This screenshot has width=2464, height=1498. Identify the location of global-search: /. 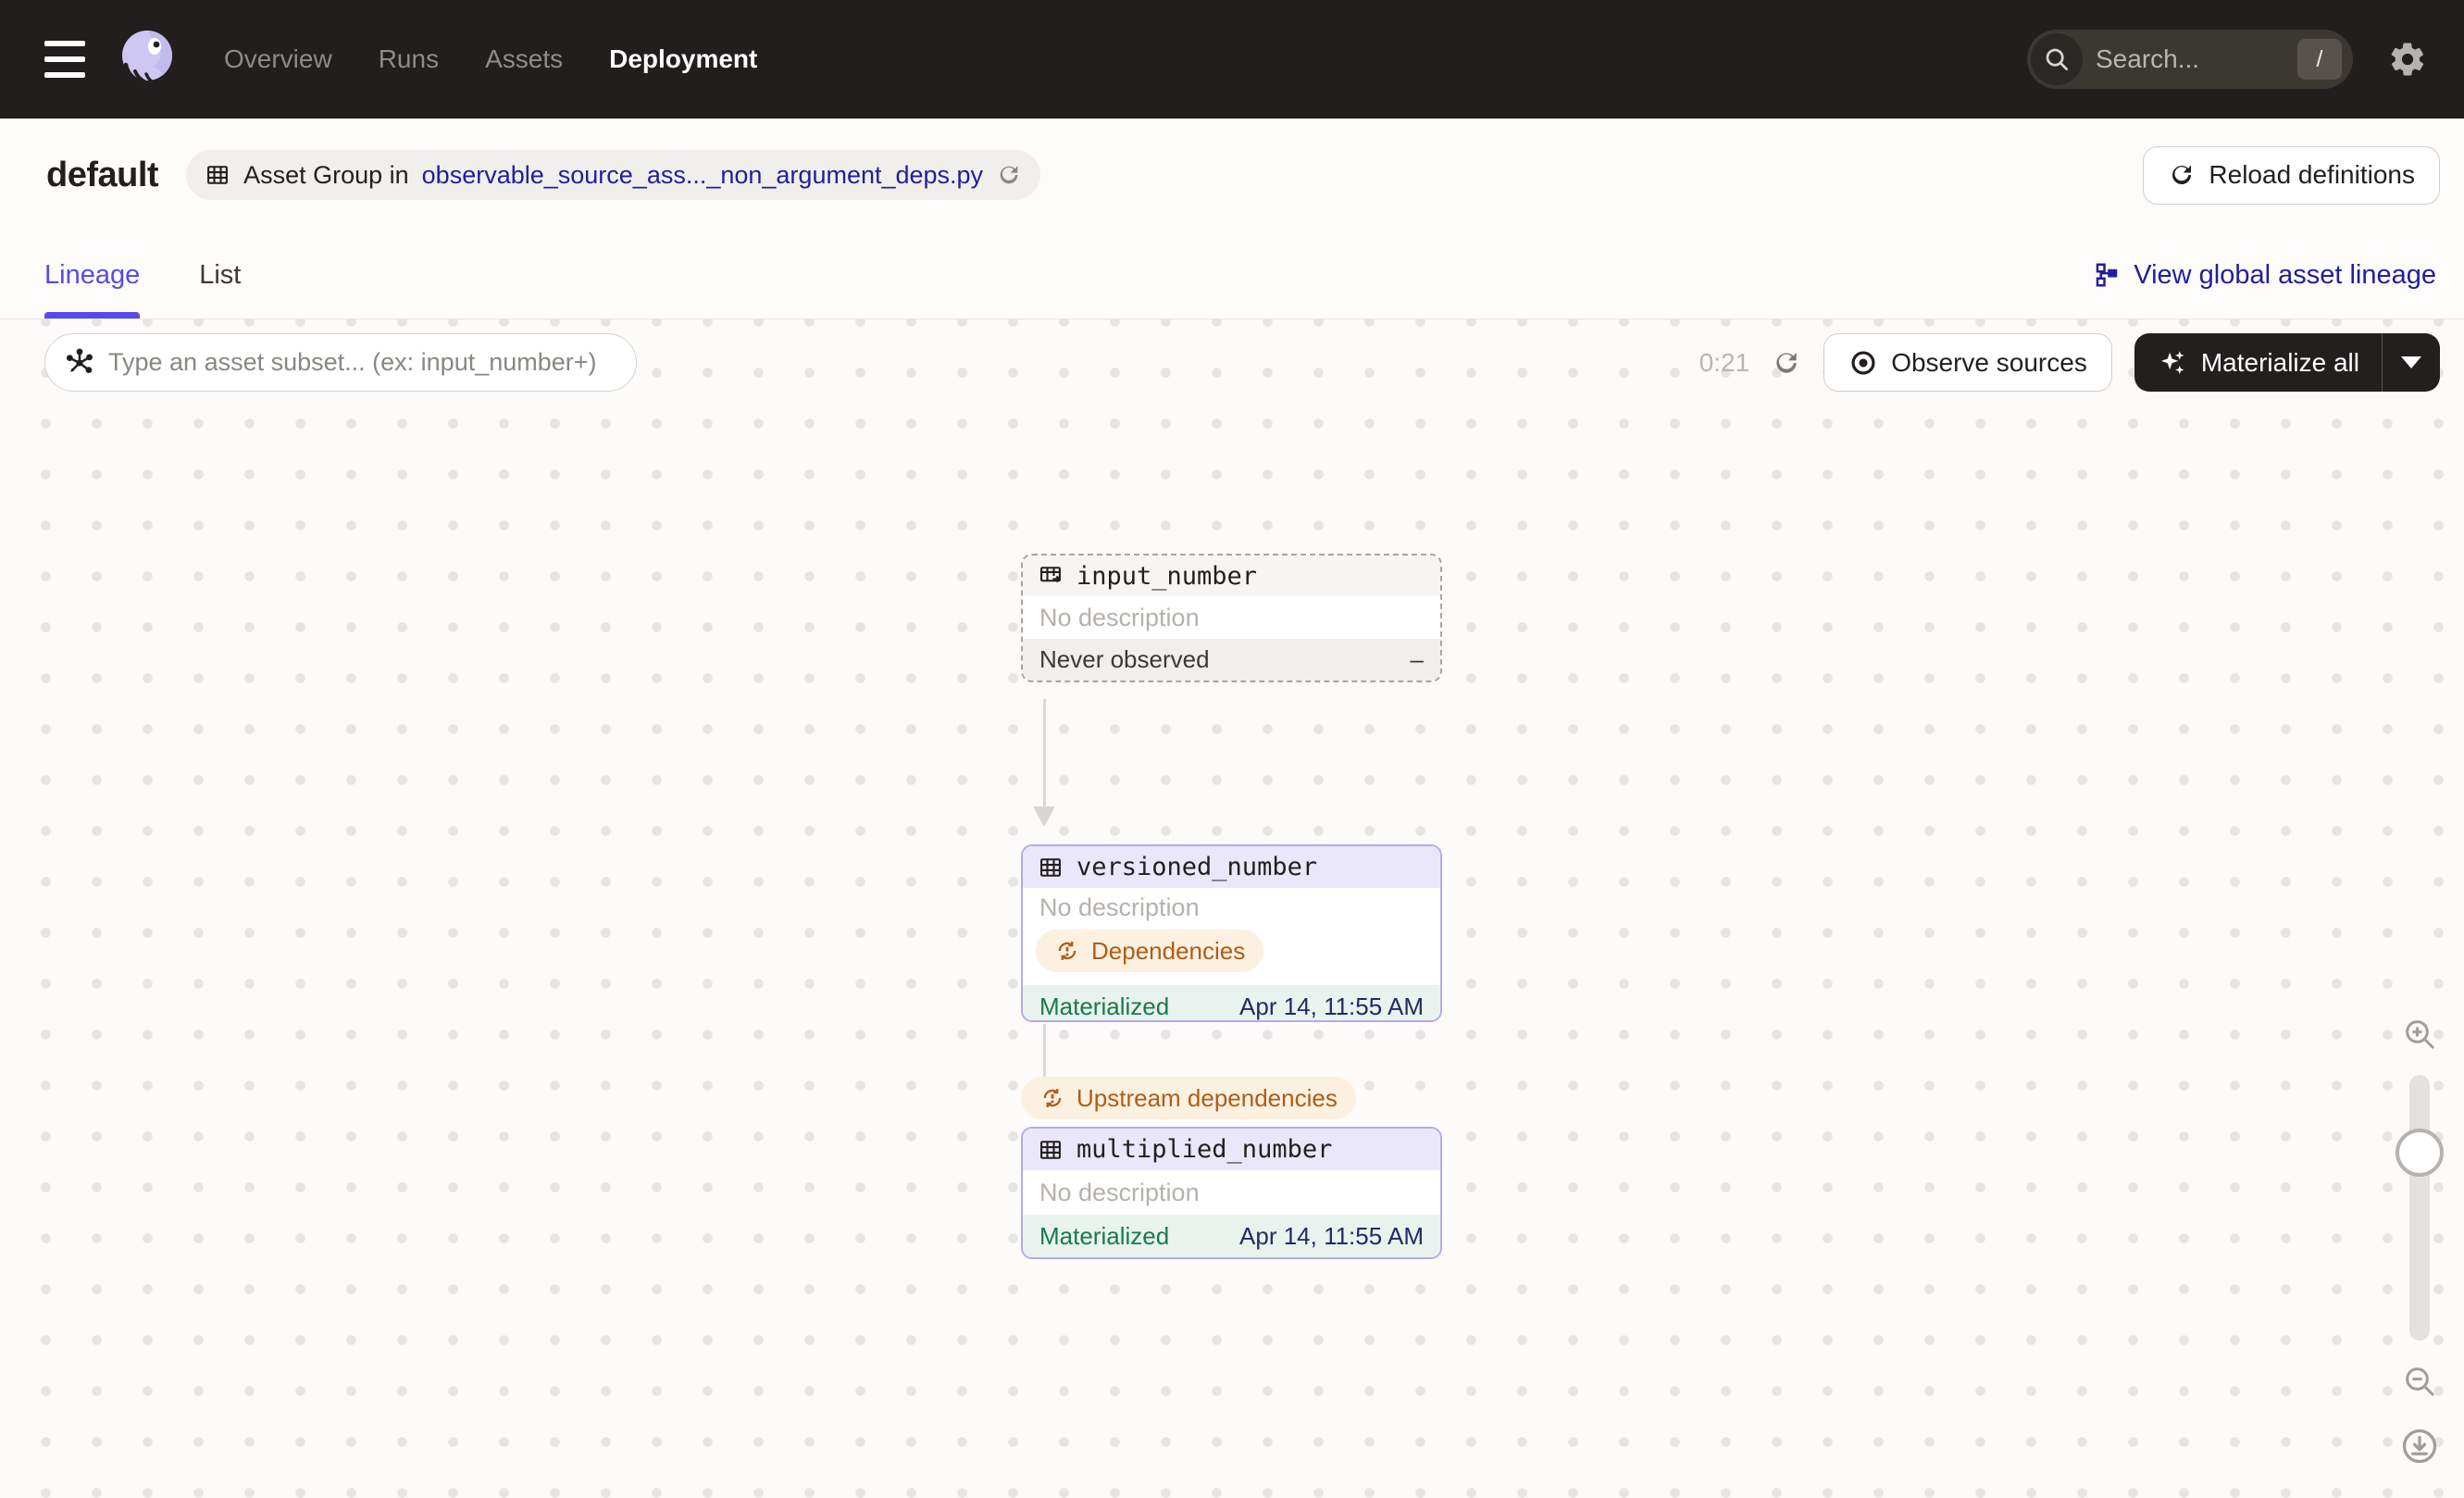
(2190, 59).